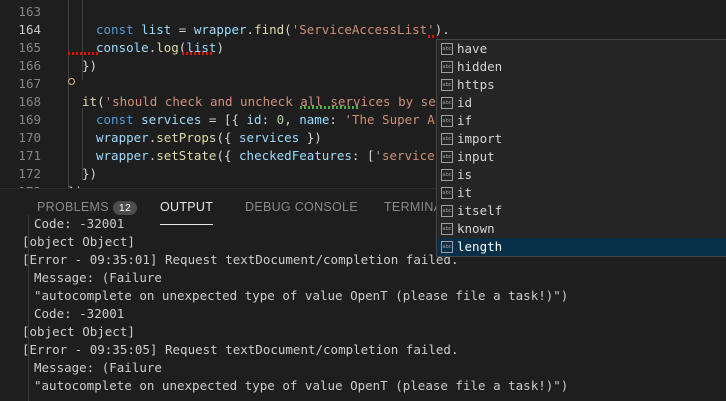 The width and height of the screenshot is (726, 401). I want to click on suggest-item-label: known, so click(476, 228).